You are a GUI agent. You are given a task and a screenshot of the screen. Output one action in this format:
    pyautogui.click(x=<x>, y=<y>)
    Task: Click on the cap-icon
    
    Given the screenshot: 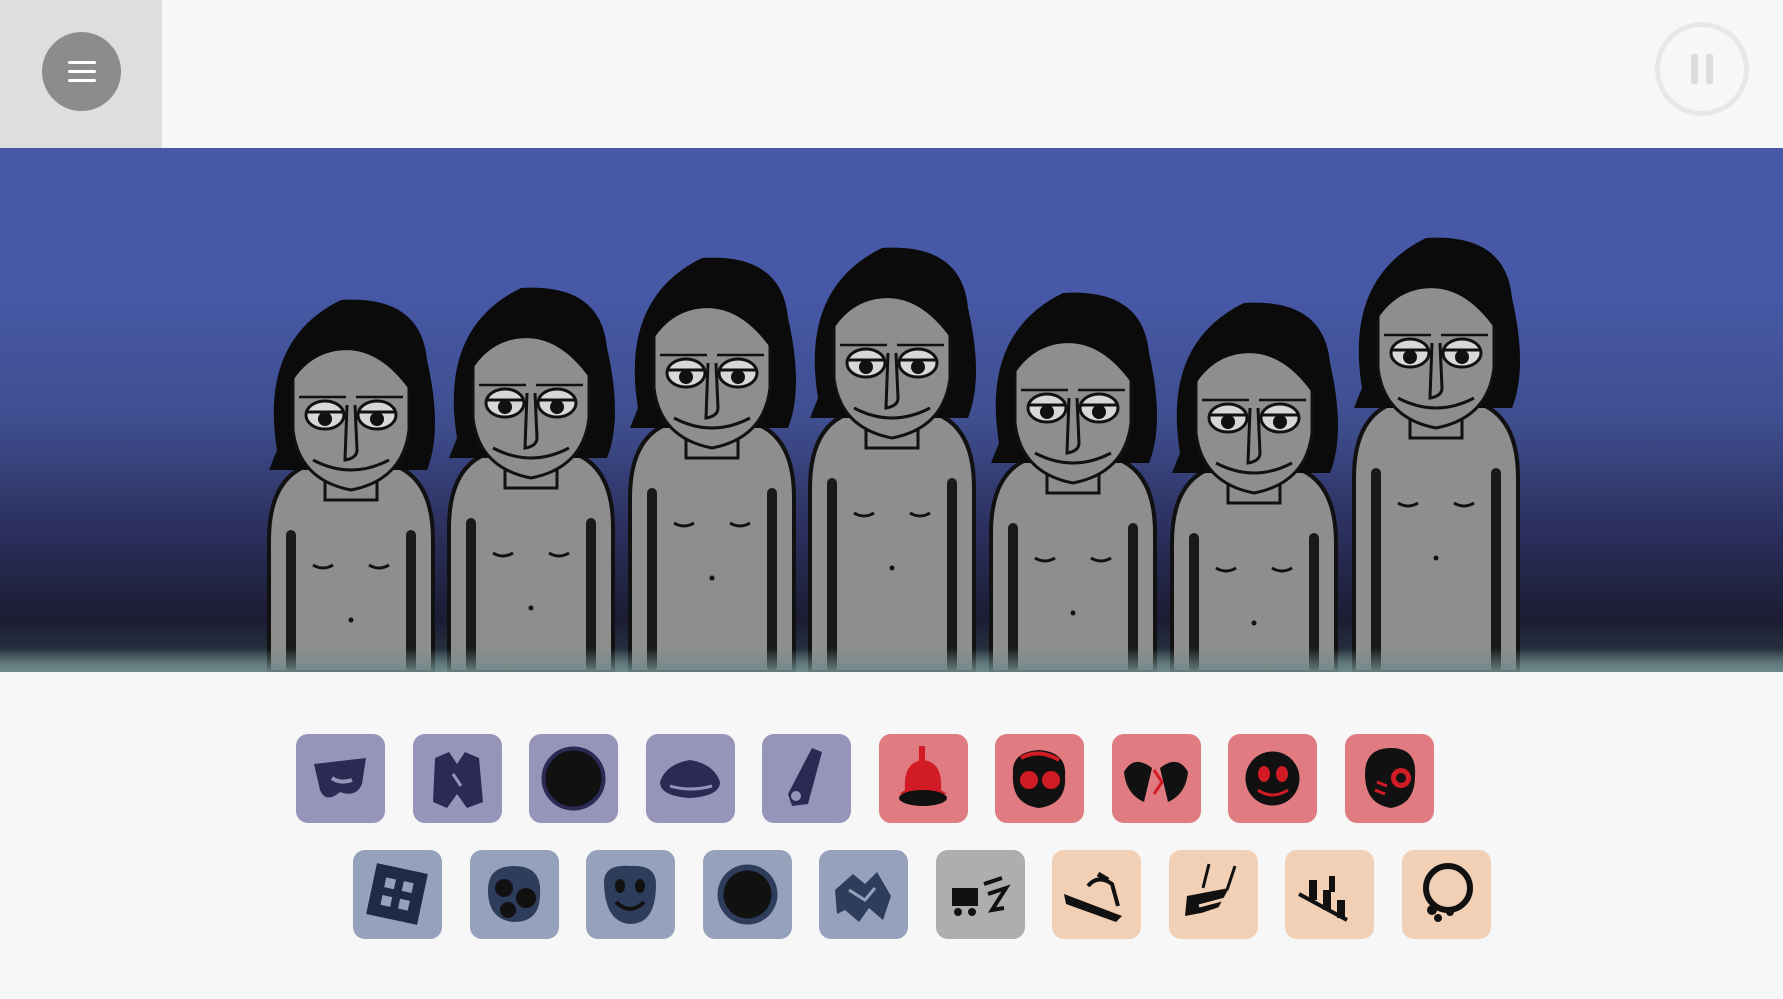 What is the action you would take?
    pyautogui.click(x=340, y=778)
    